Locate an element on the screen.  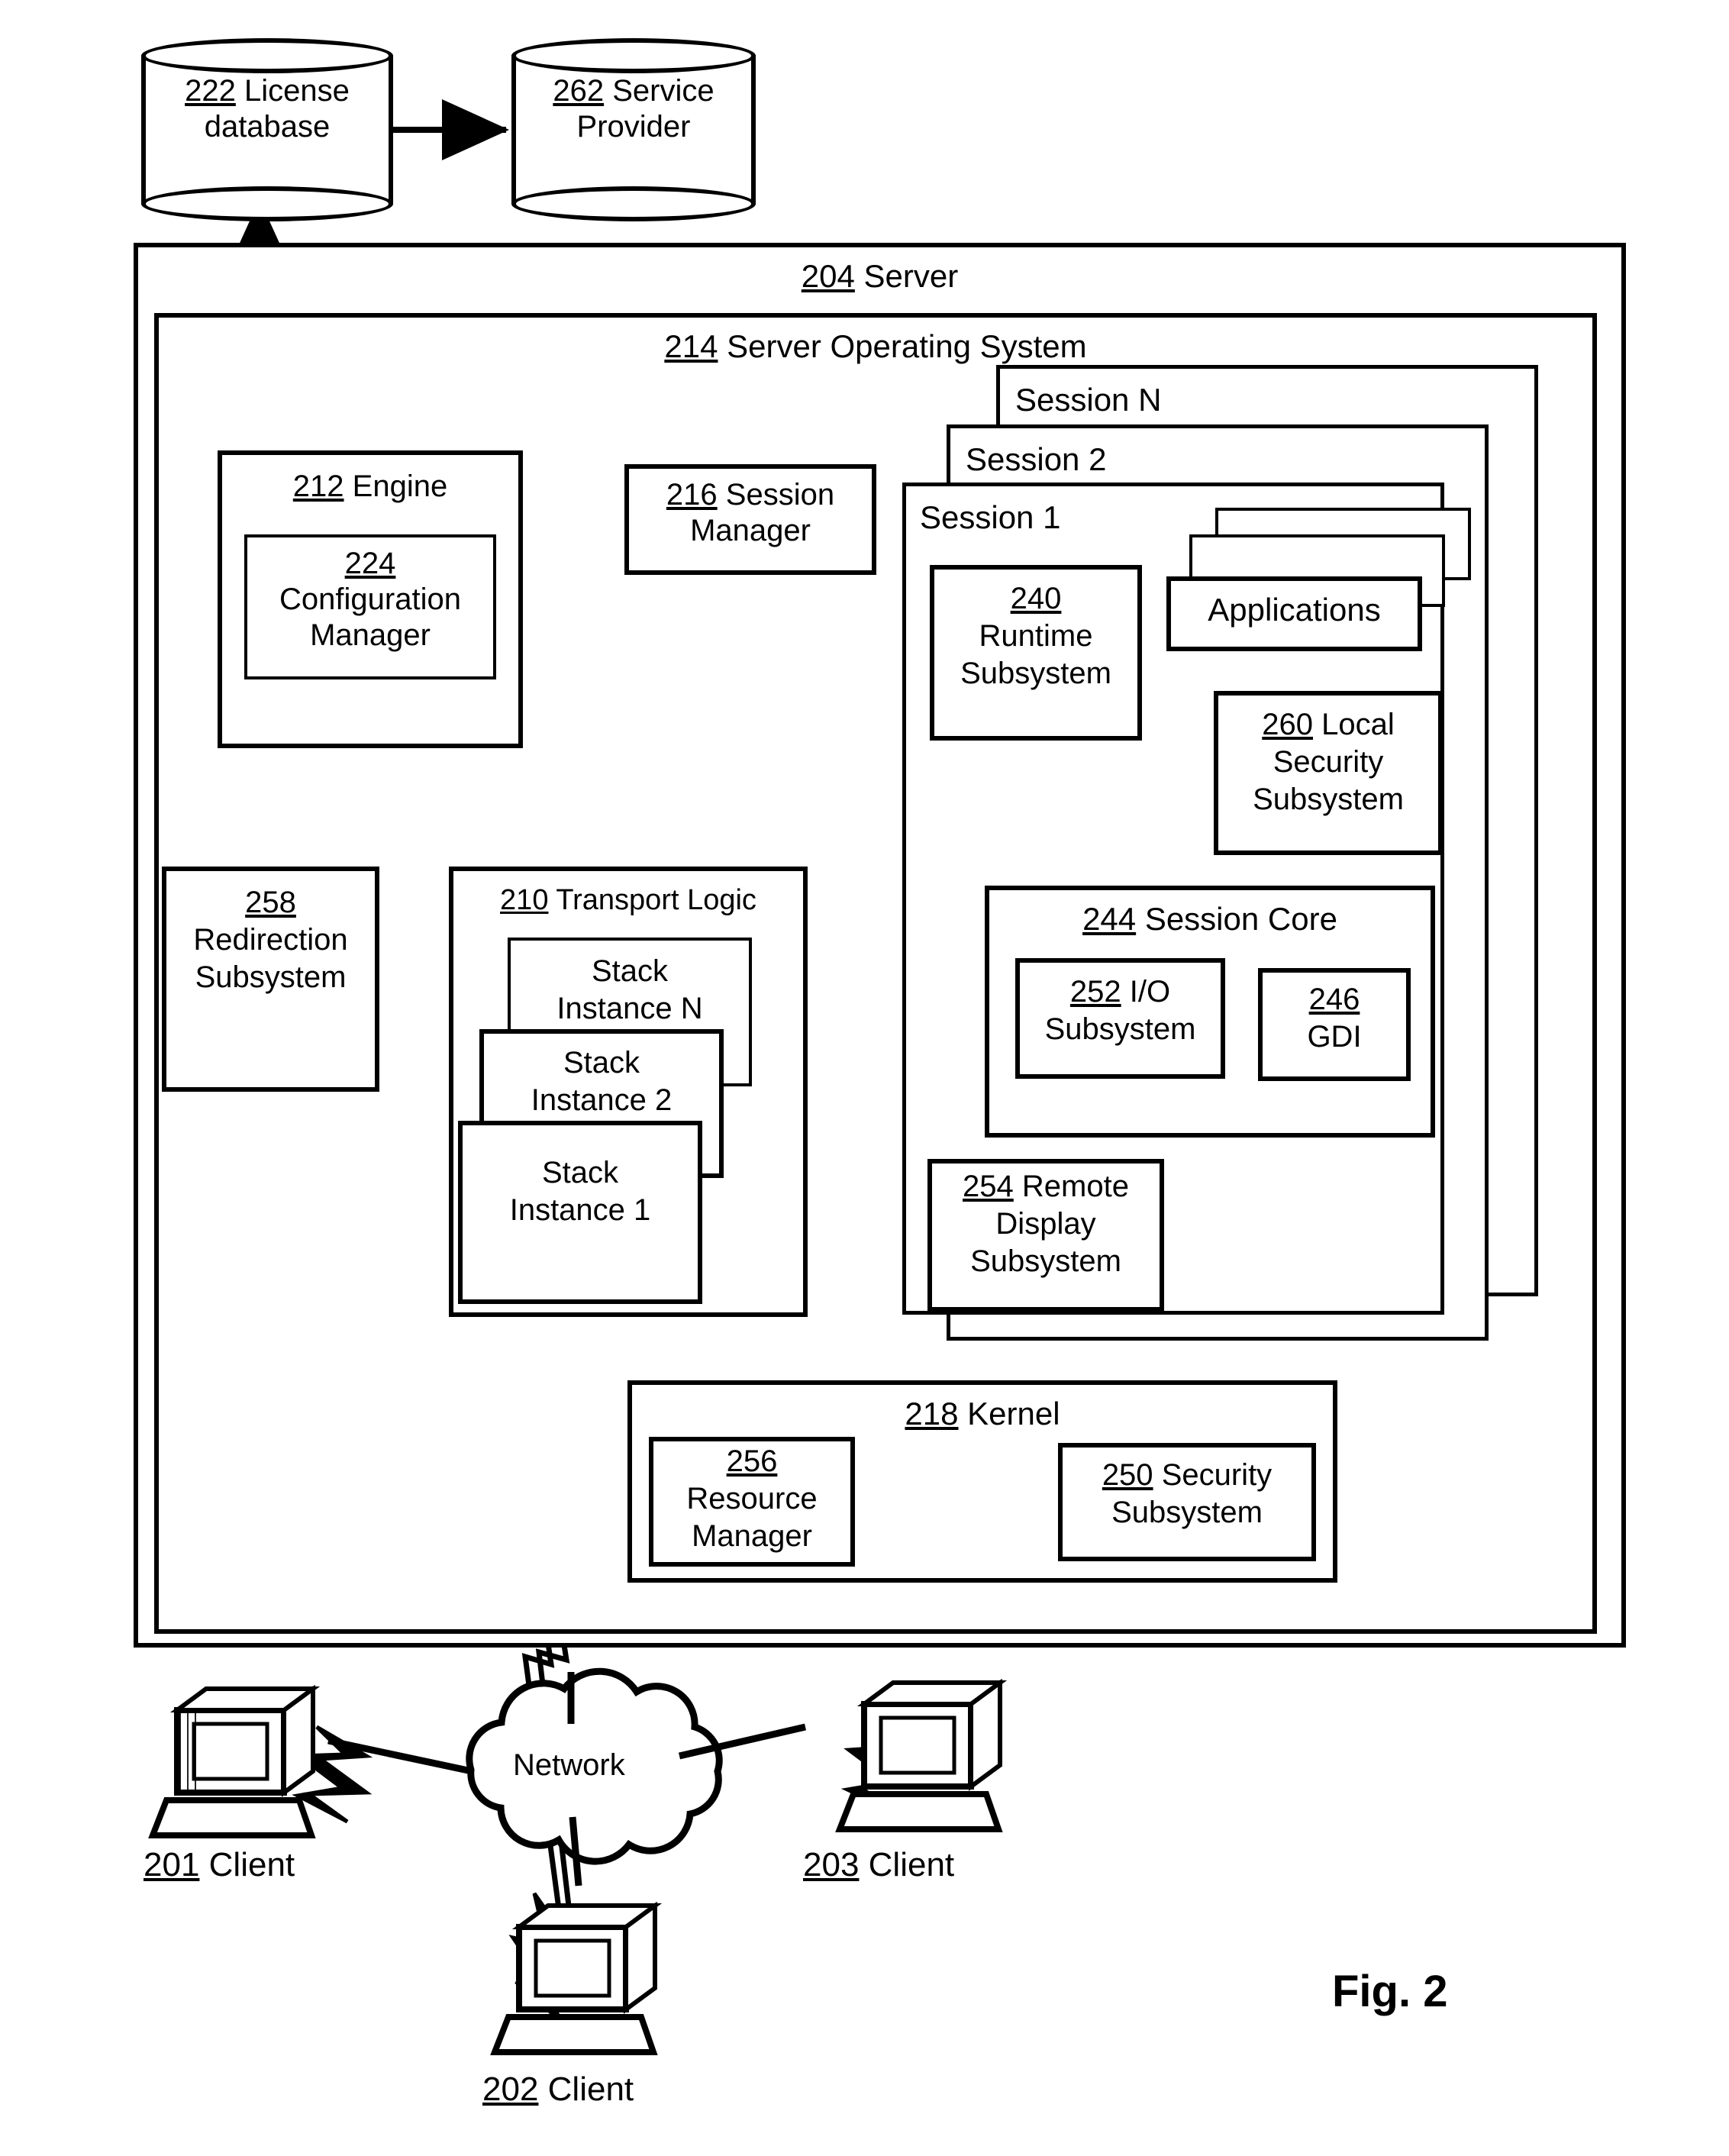
session-manager-num: 216 is located at coordinates (692, 495).